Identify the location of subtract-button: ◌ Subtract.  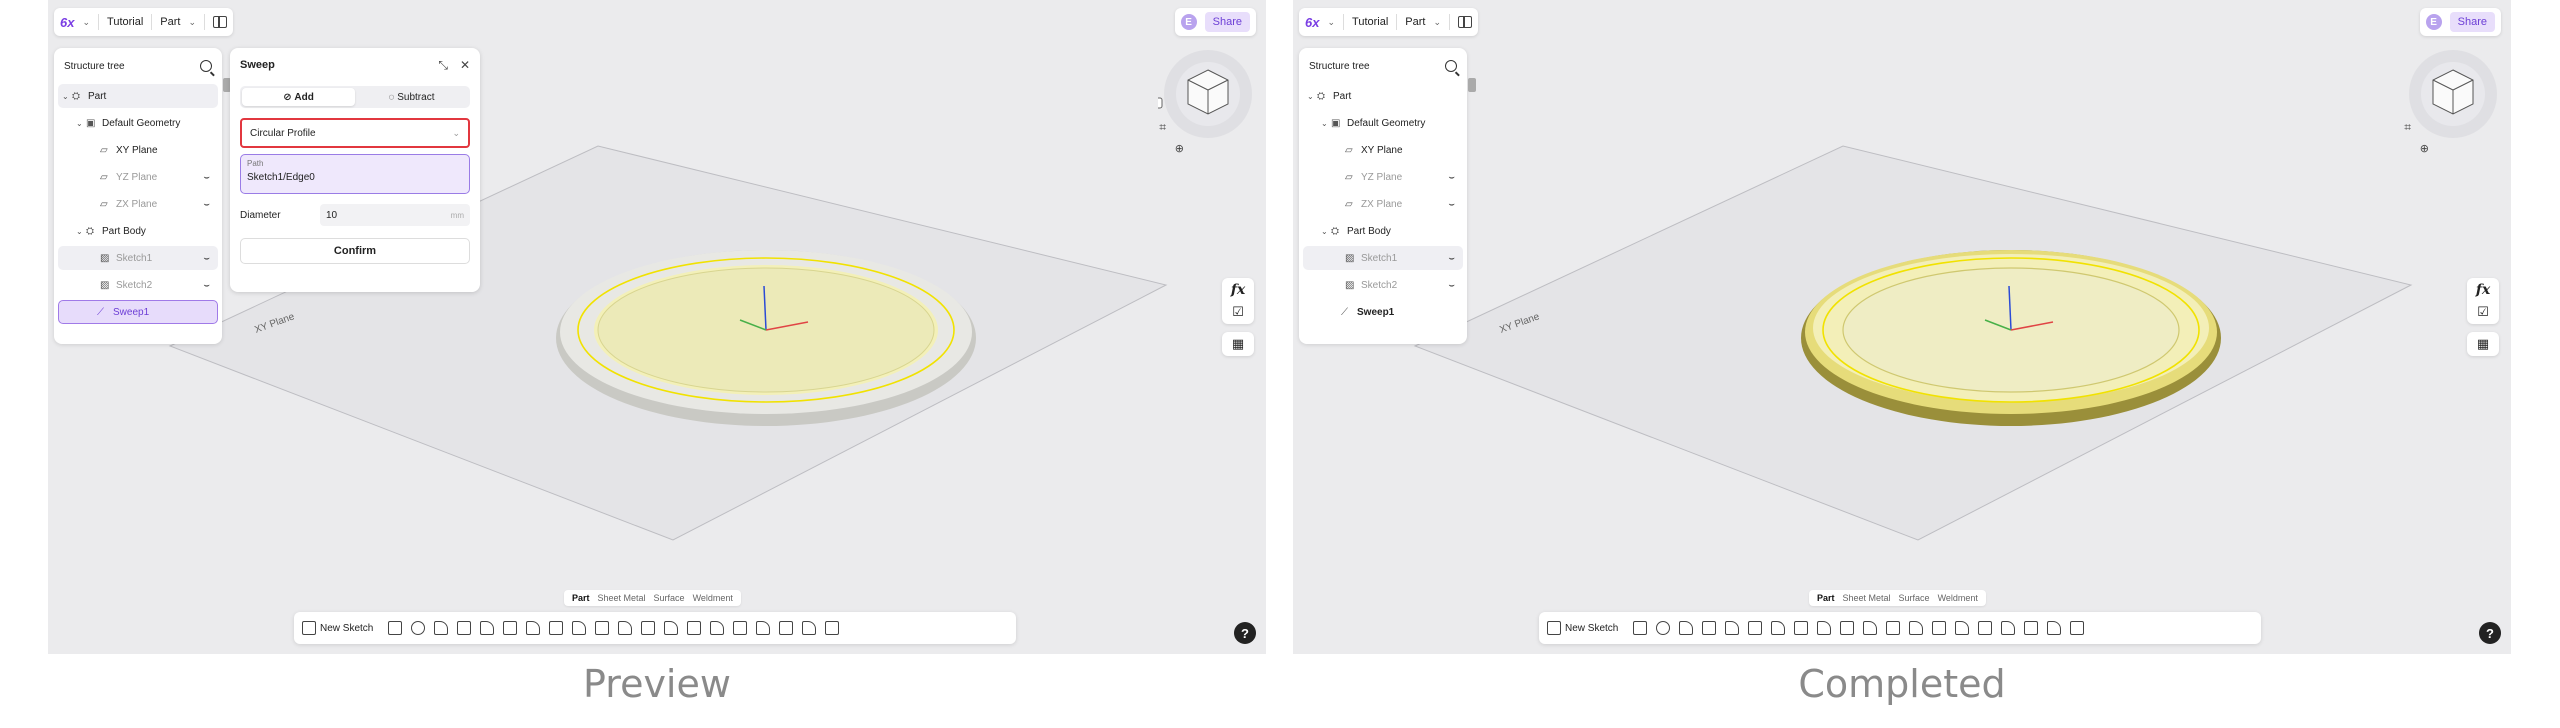
(411, 97).